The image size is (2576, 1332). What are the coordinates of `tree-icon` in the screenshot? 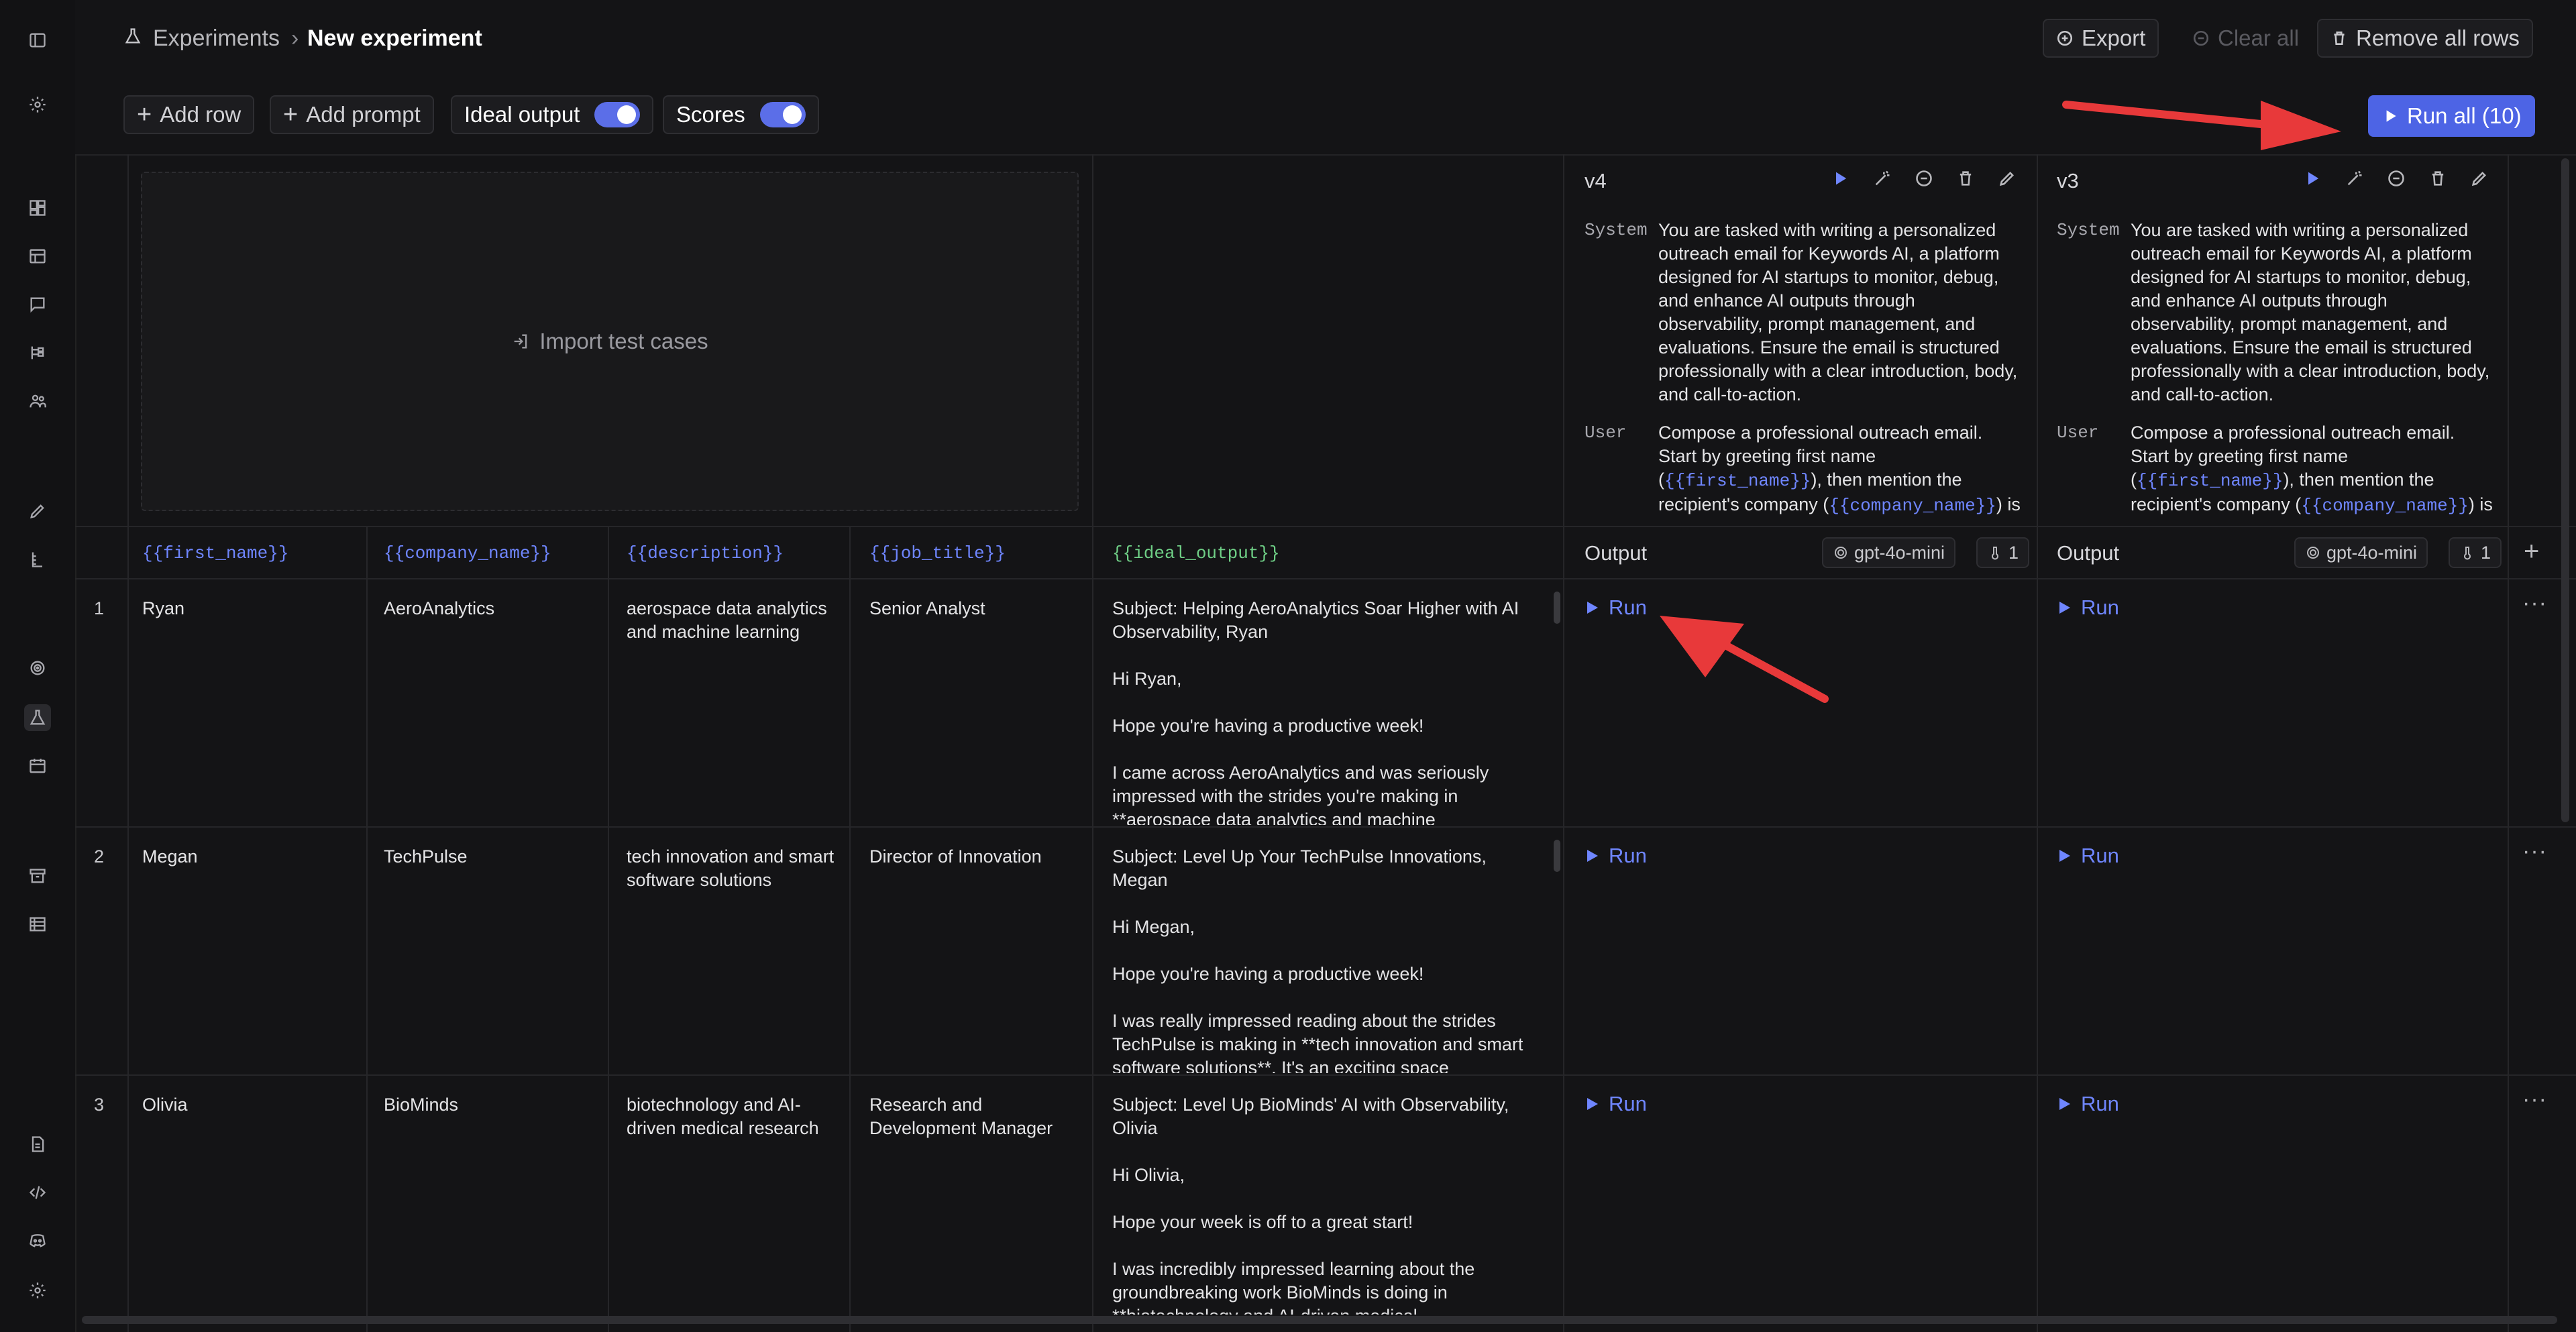 It's located at (37, 352).